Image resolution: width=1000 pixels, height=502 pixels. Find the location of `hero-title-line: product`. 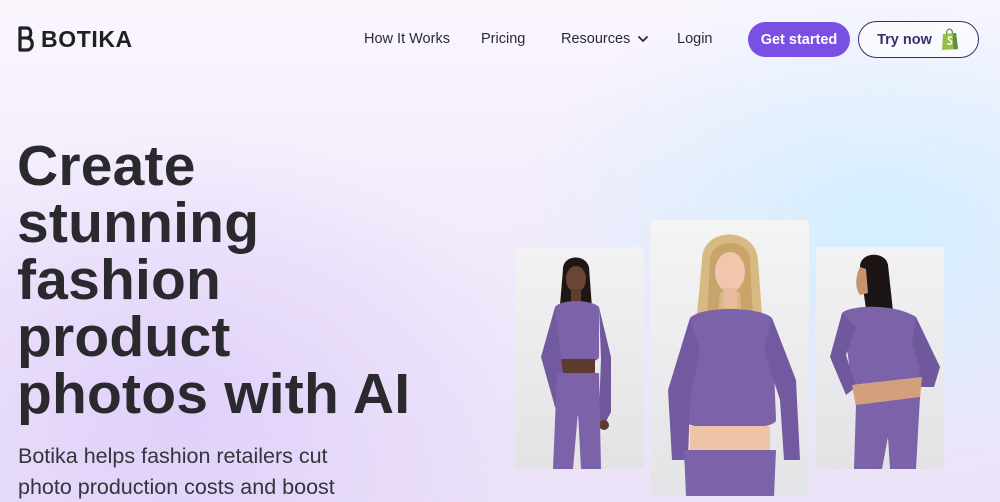

hero-title-line: product is located at coordinates (124, 337).